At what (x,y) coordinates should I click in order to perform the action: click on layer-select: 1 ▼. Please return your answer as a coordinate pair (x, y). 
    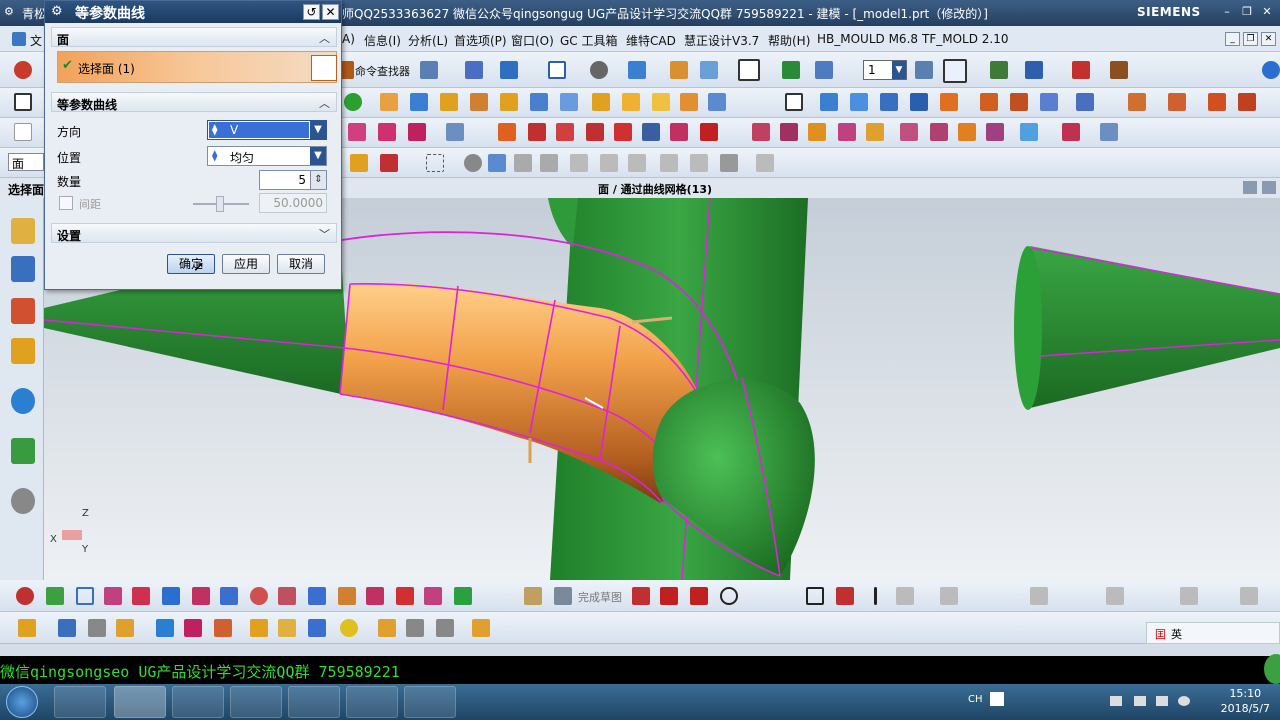
    Looking at the image, I should click on (885, 70).